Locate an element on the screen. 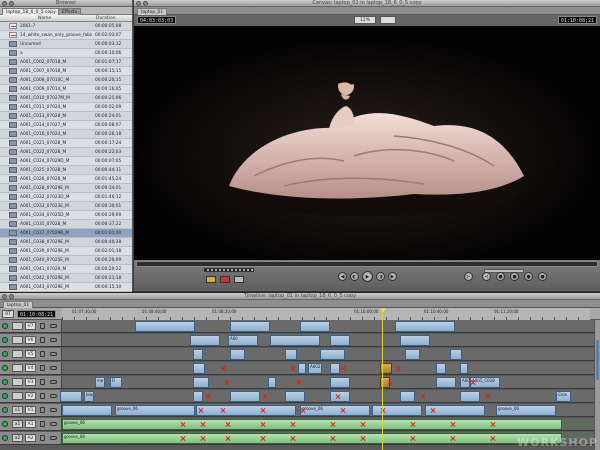  browser-item: A001_C043_07029E_M 00:00:15;10 is located at coordinates (66, 287).